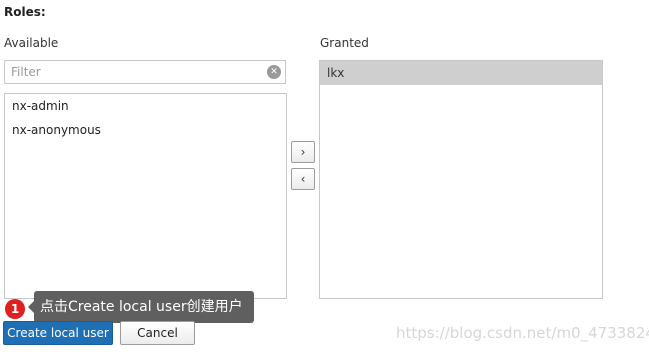 The height and width of the screenshot is (352, 649). Describe the element at coordinates (25, 12) in the screenshot. I see `roles-label: Roles:` at that location.